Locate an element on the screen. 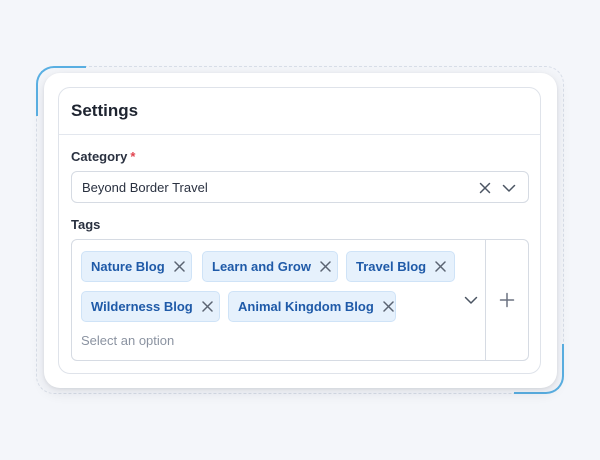 The image size is (600, 460). category-label-text: Category is located at coordinates (99, 156).